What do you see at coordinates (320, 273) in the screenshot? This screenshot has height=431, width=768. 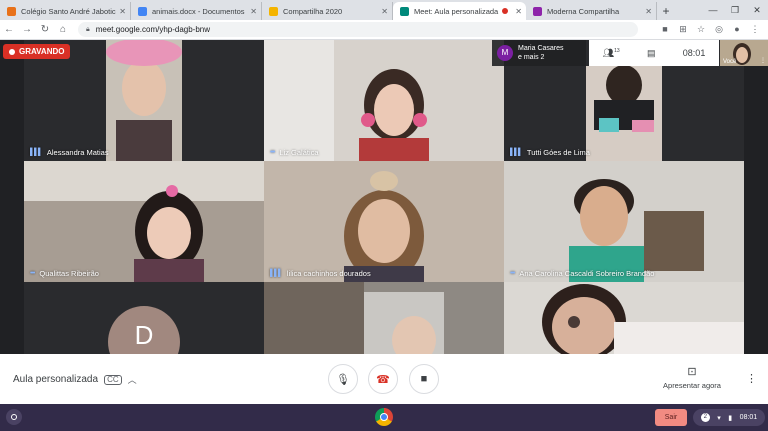 I see `participant-name: ▌▌▌ lilica cachinhos dourados` at bounding box center [320, 273].